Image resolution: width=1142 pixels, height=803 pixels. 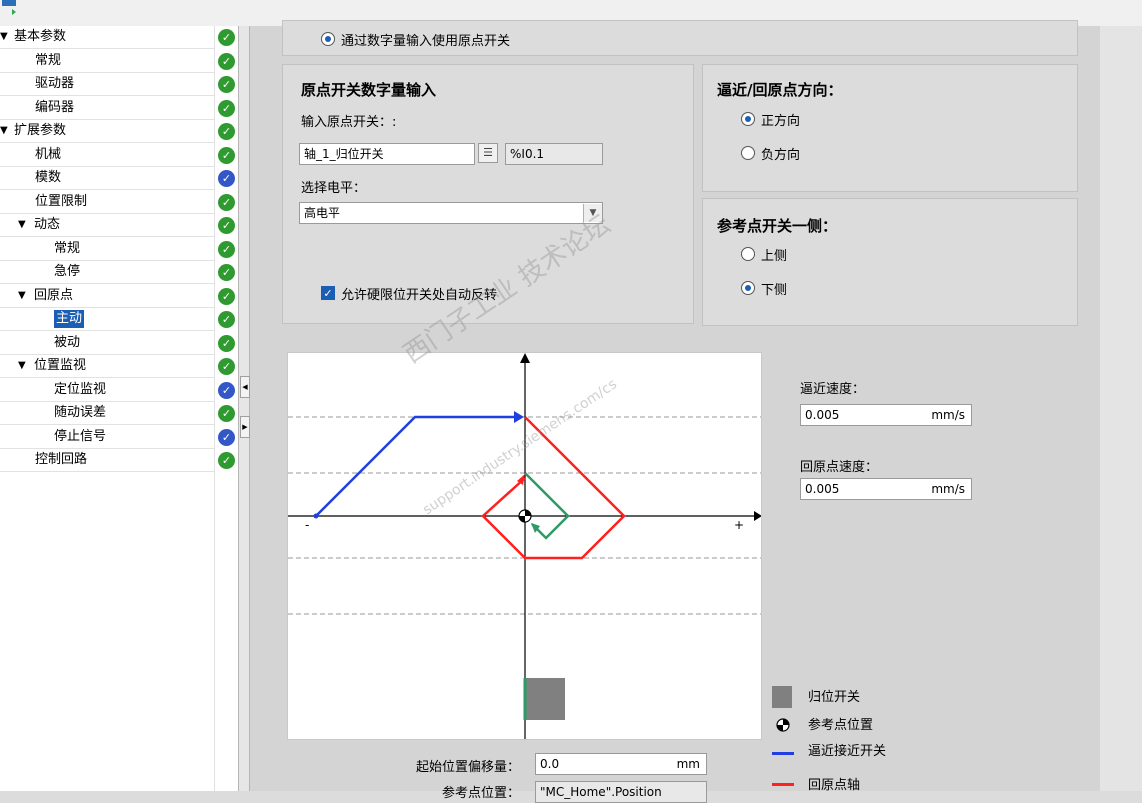 I want to click on offset-unit: mm, so click(x=688, y=764).